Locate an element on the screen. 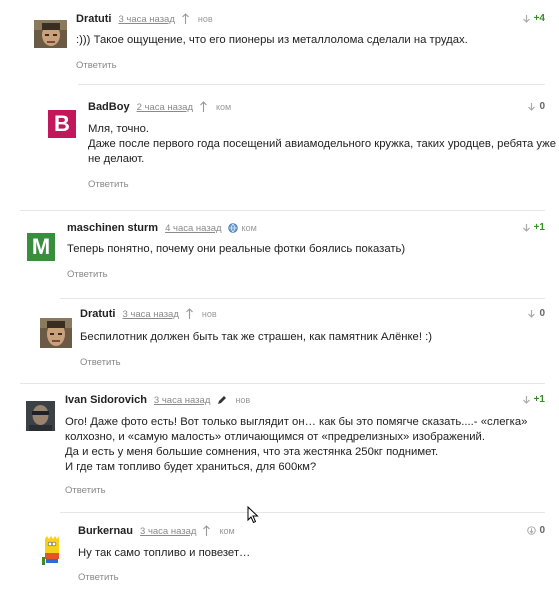 Image resolution: width=559 pixels, height=600 pixels. comment-time: 4 часа назад is located at coordinates (193, 228).